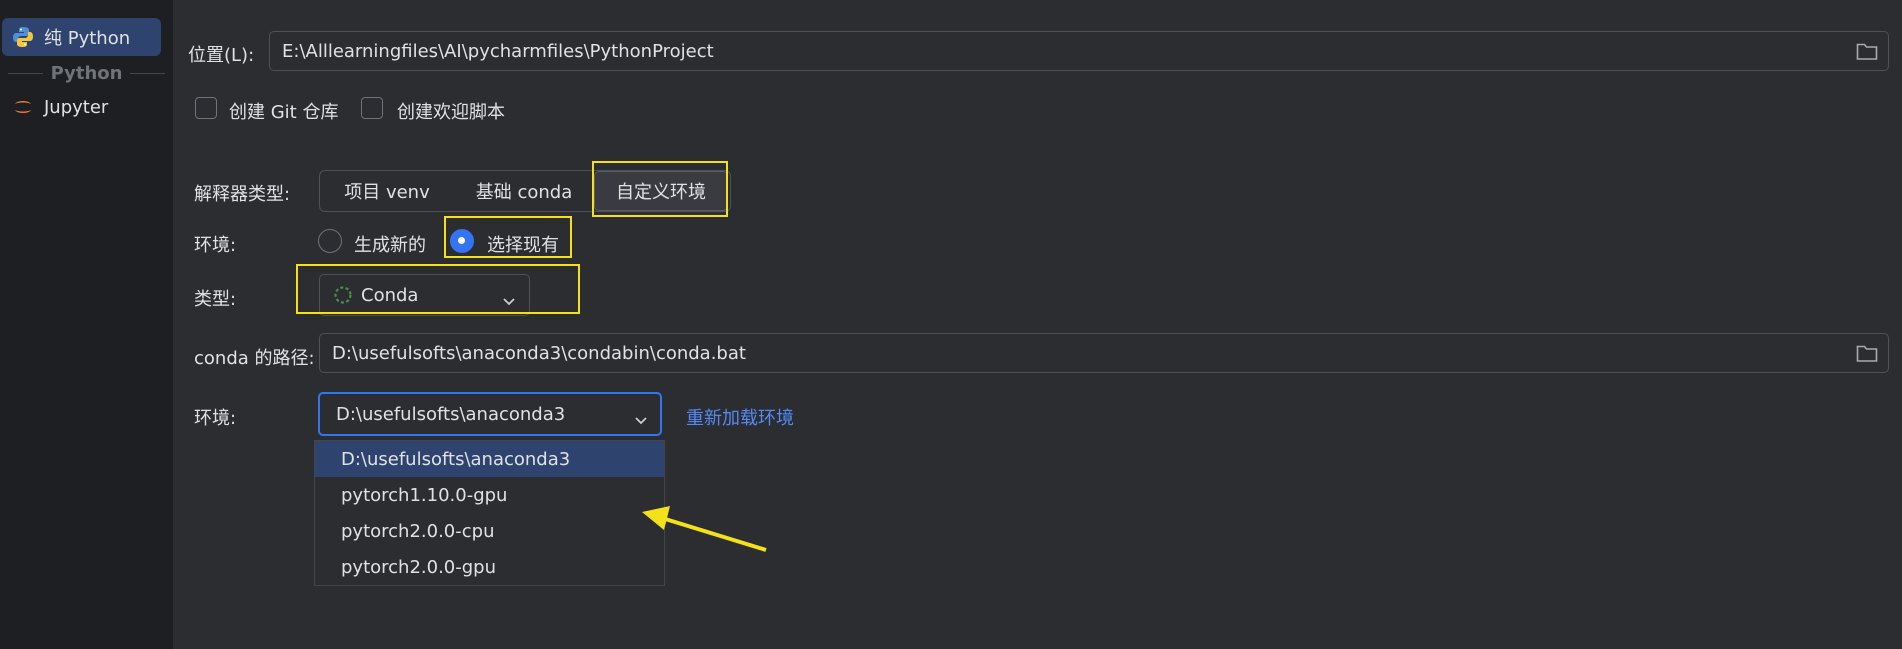 The height and width of the screenshot is (649, 1902). I want to click on interpreter-type-label: 解释器类型:, so click(242, 194).